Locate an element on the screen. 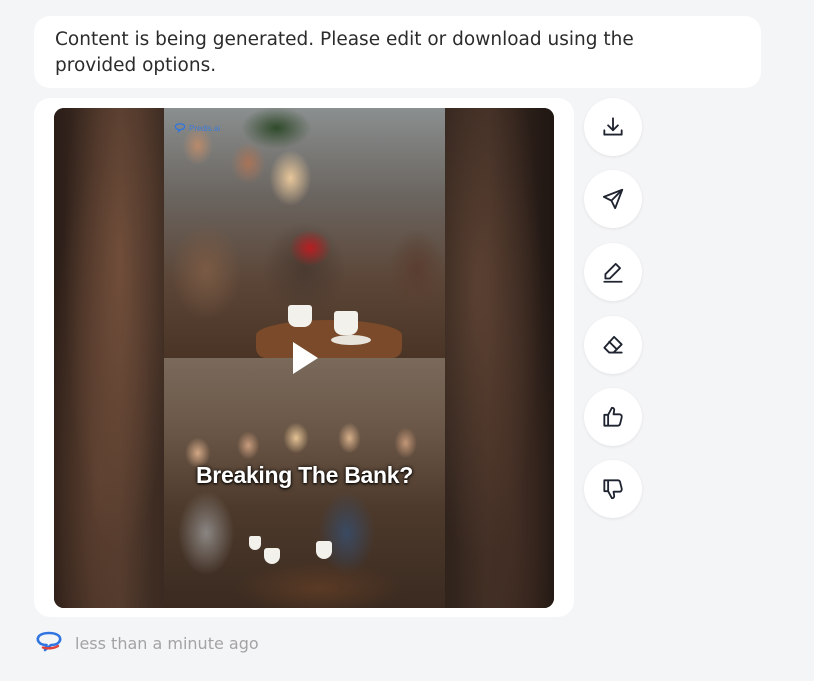  thumbs-up-icon is located at coordinates (613, 416).